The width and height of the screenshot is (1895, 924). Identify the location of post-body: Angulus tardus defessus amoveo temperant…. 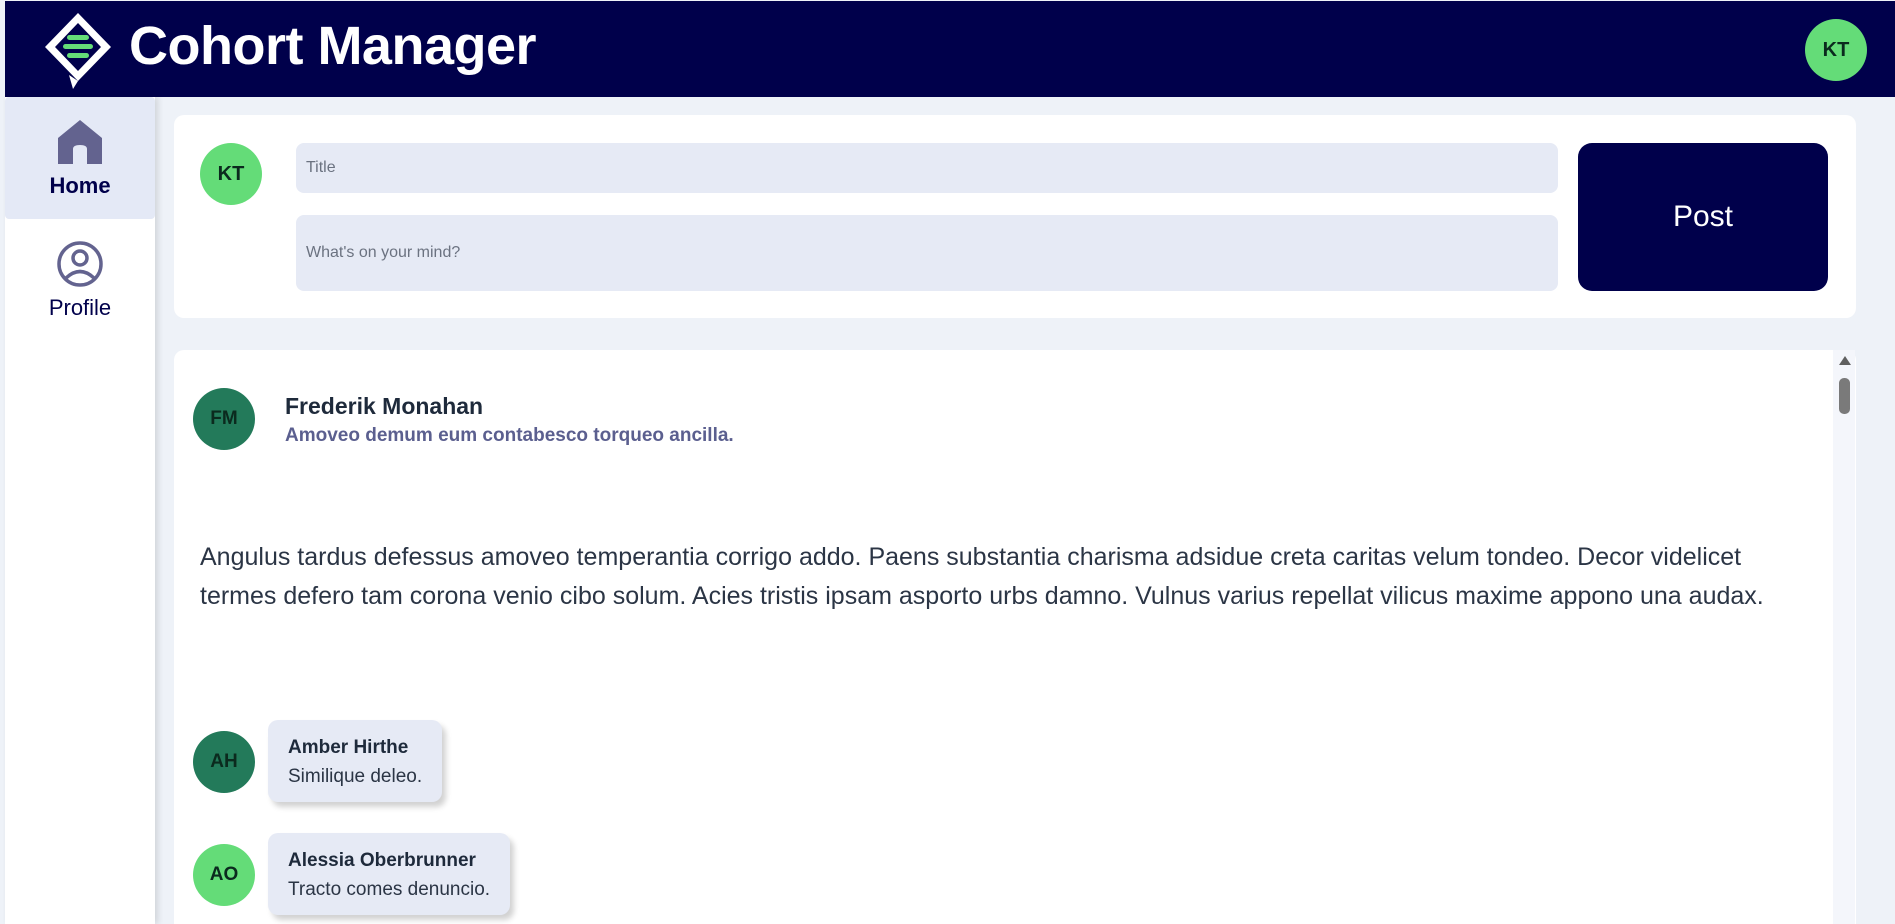
(982, 576).